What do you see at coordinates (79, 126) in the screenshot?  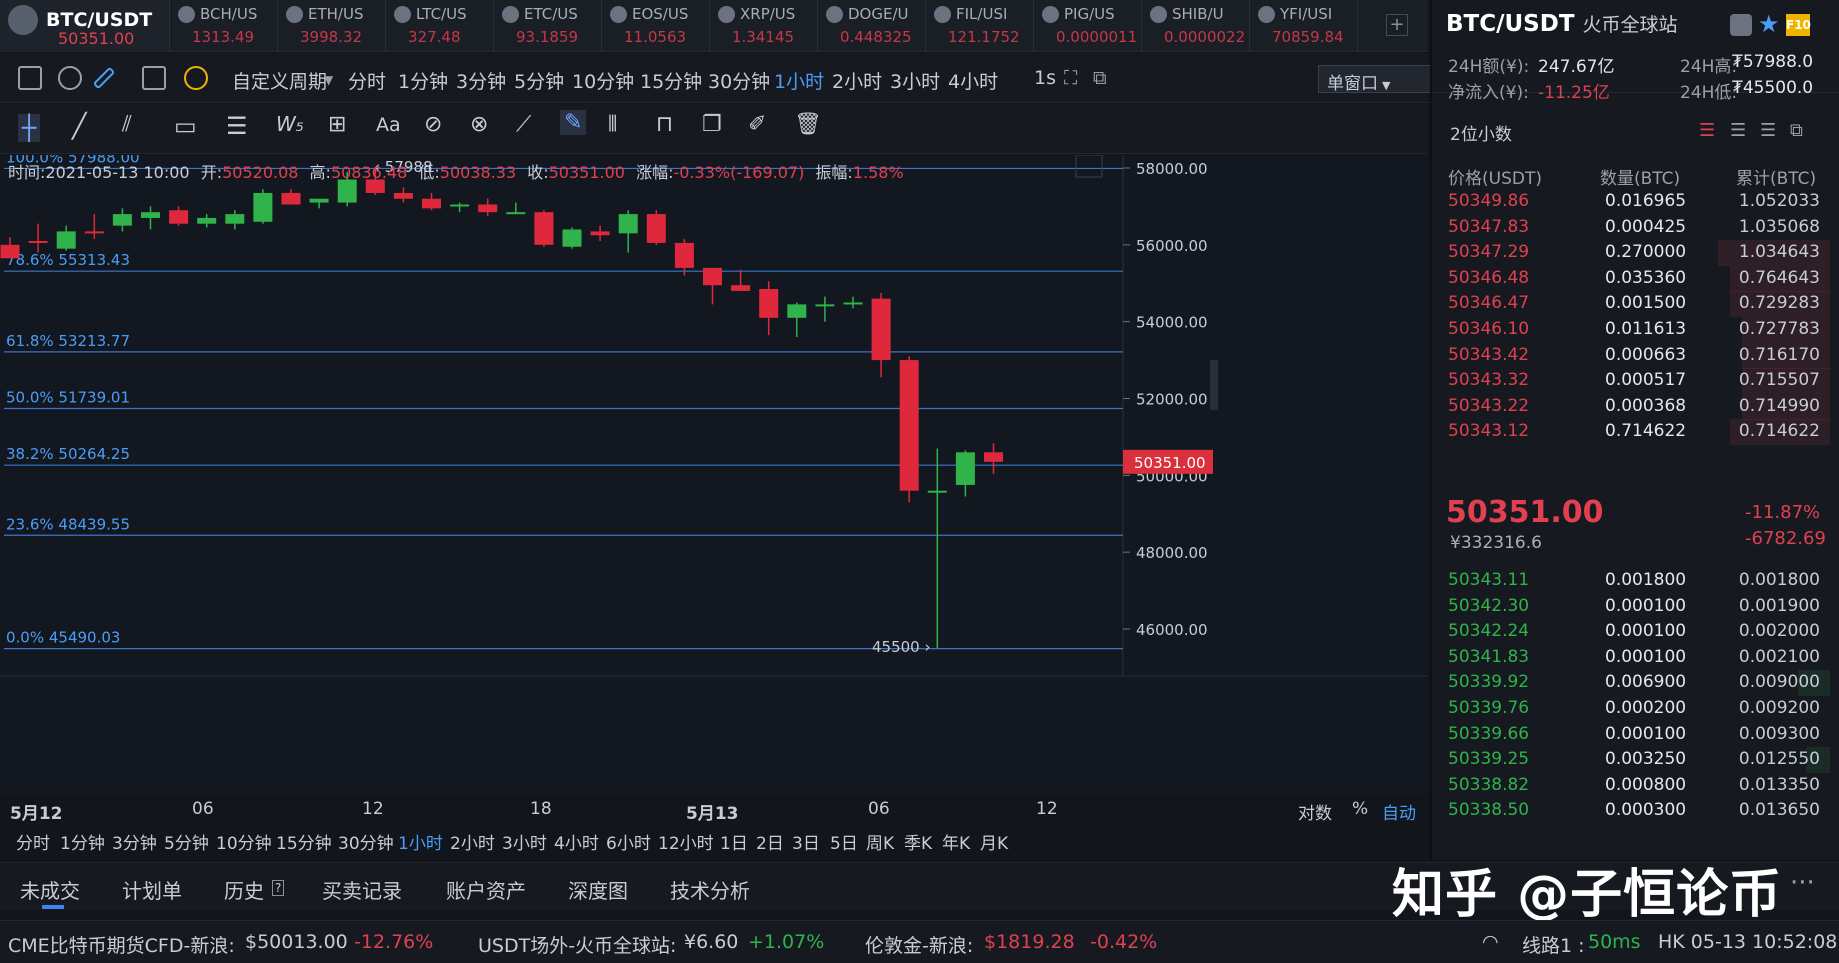 I see `line-tool-icon: ╱` at bounding box center [79, 126].